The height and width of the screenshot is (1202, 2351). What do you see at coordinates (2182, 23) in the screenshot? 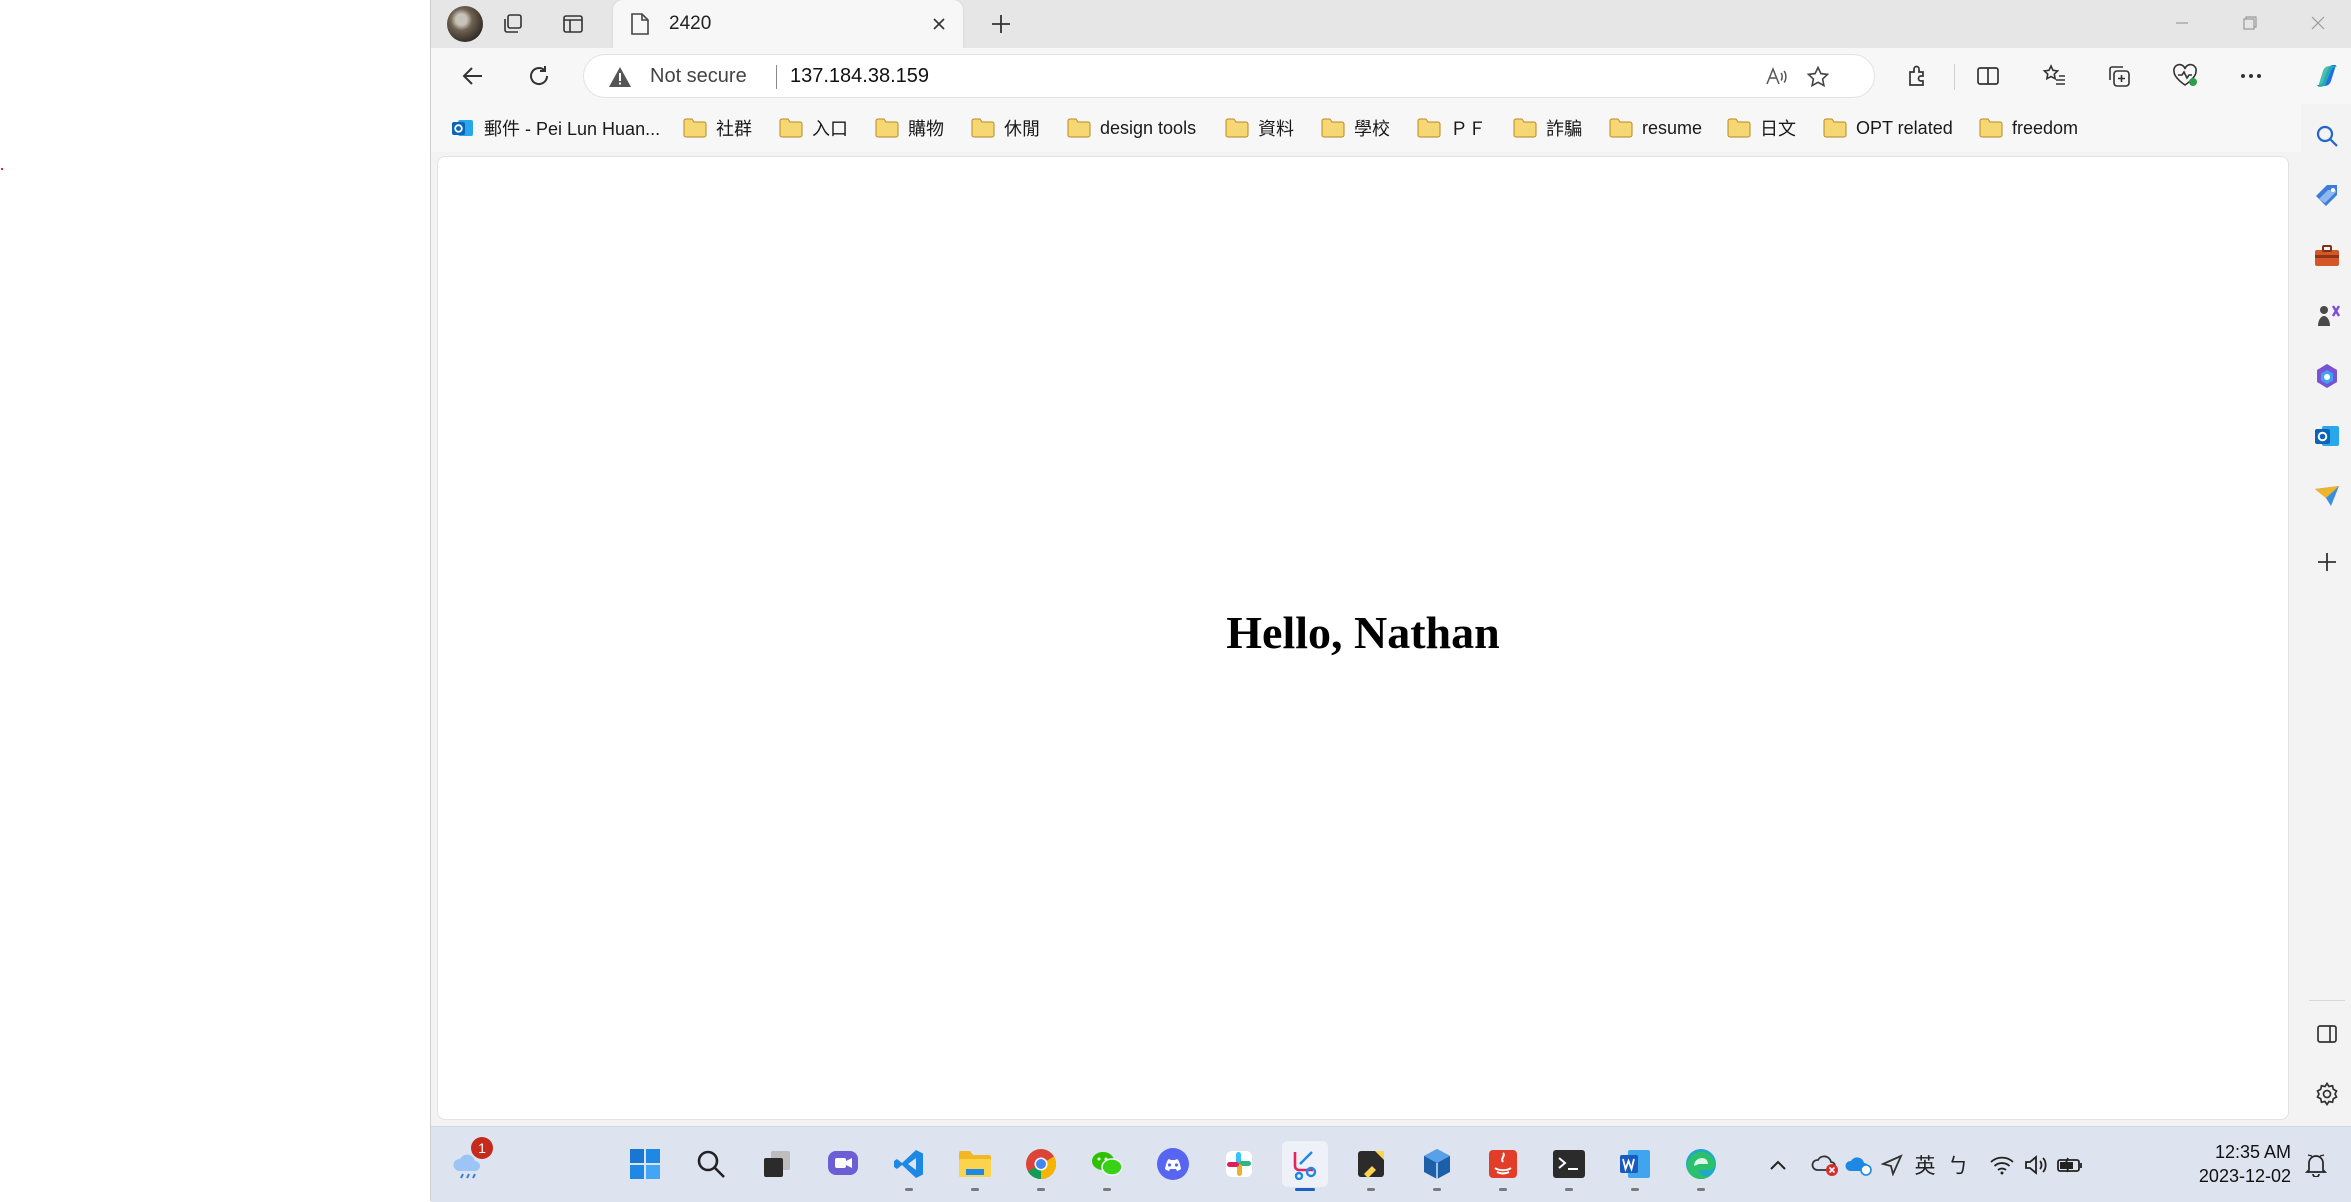
I see `minimize-icon` at bounding box center [2182, 23].